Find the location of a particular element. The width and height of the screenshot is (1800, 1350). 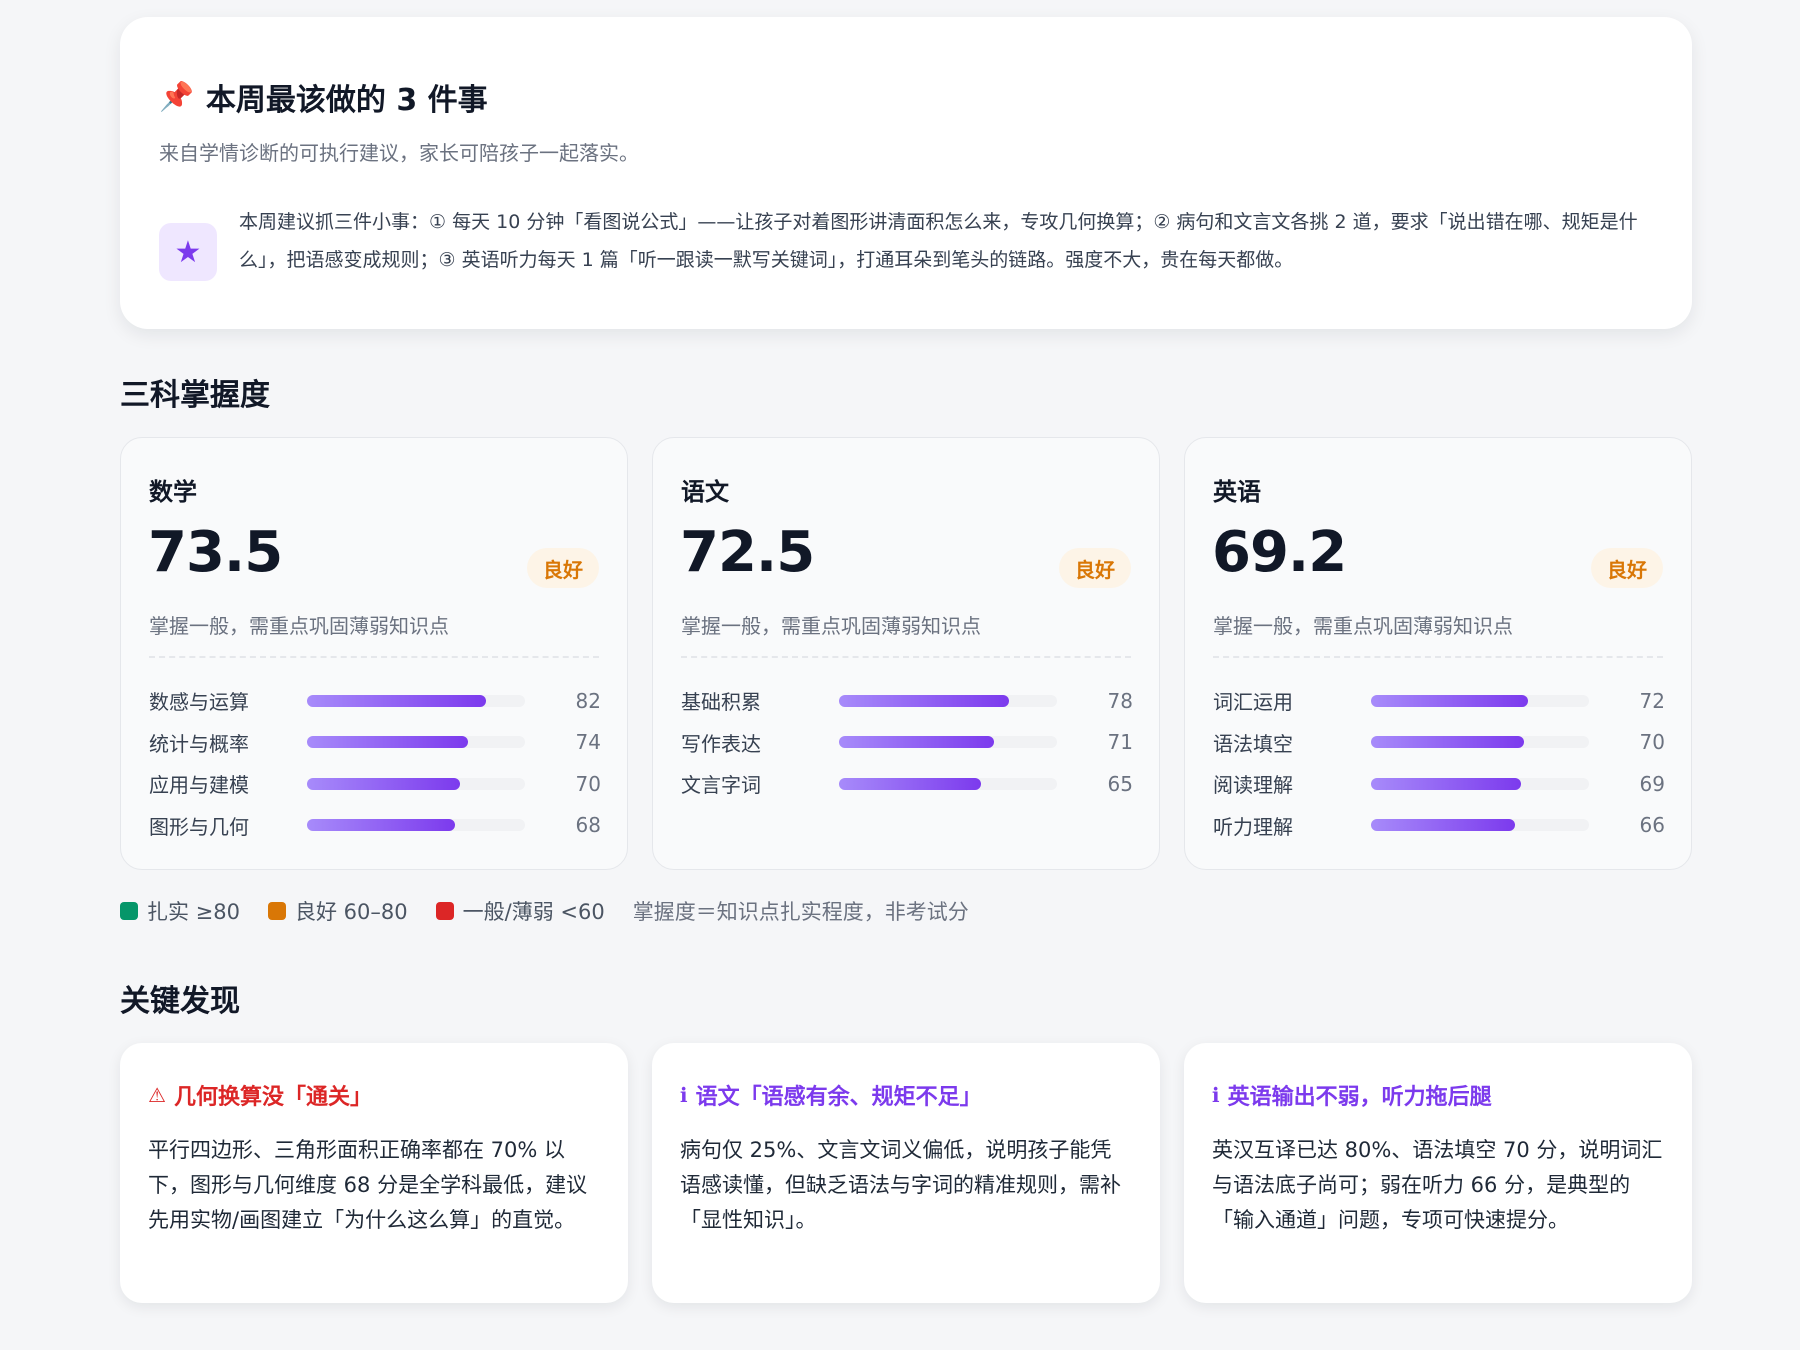

skill-value: 71 is located at coordinates (1120, 742).